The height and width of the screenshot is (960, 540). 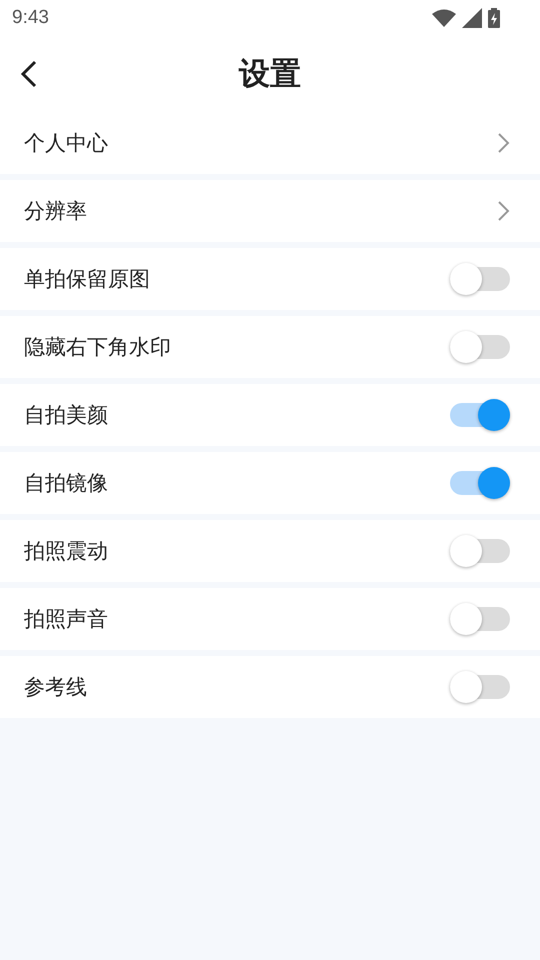 I want to click on setting-label: 拍照震动, so click(x=66, y=551).